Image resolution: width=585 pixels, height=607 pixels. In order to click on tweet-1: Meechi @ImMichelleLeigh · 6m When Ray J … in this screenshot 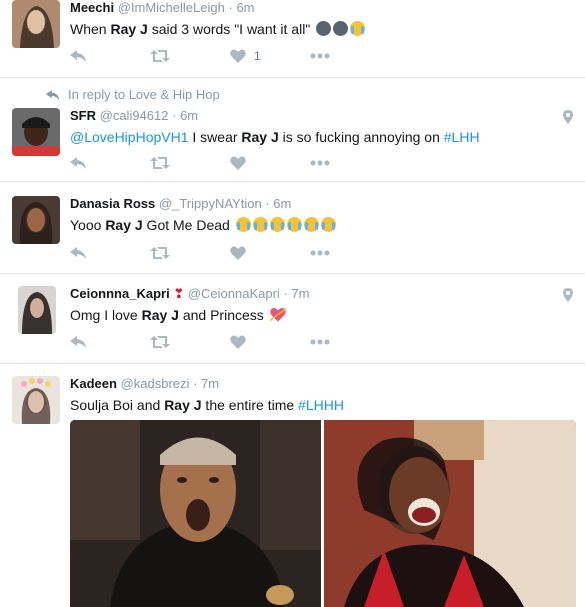, I will do `click(292, 39)`.